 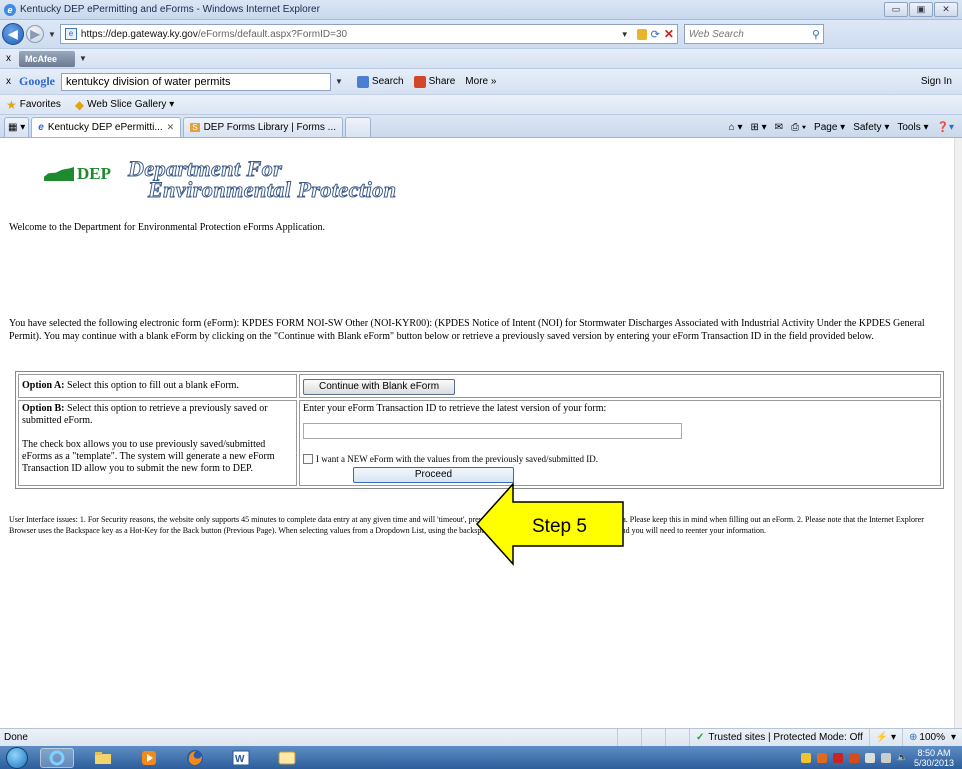 I want to click on minimize-button: ▭, so click(x=896, y=9).